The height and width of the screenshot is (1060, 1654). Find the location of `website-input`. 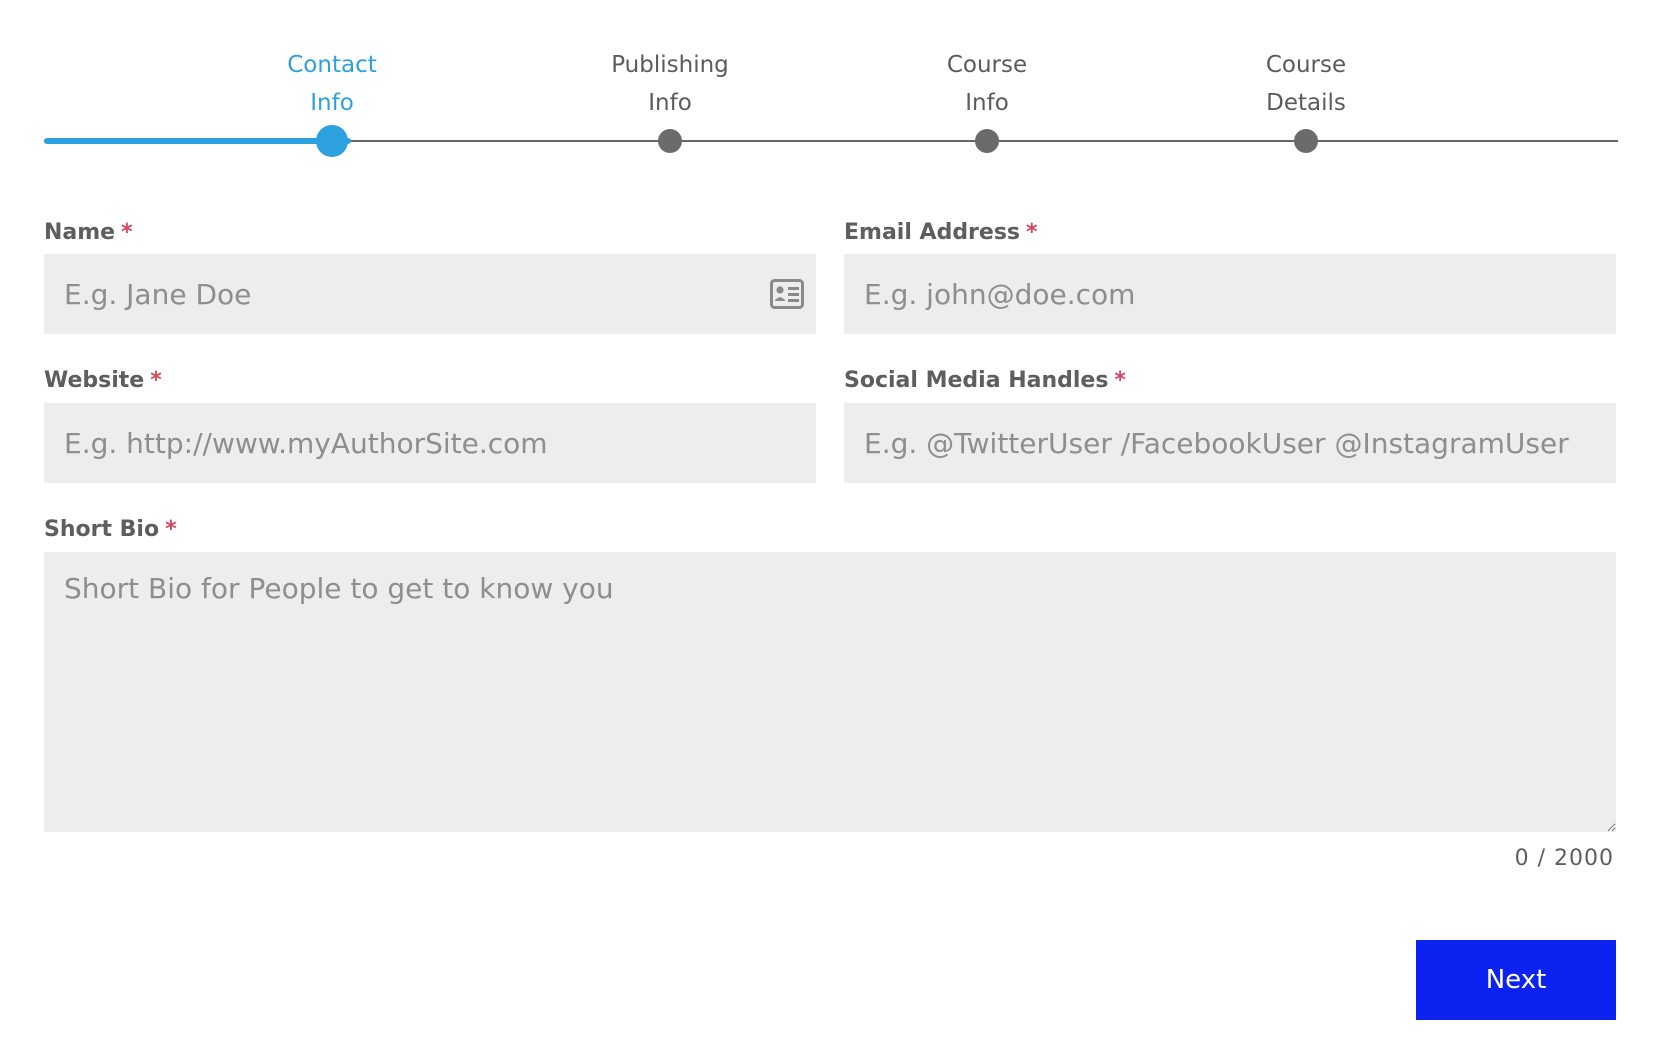

website-input is located at coordinates (430, 443).